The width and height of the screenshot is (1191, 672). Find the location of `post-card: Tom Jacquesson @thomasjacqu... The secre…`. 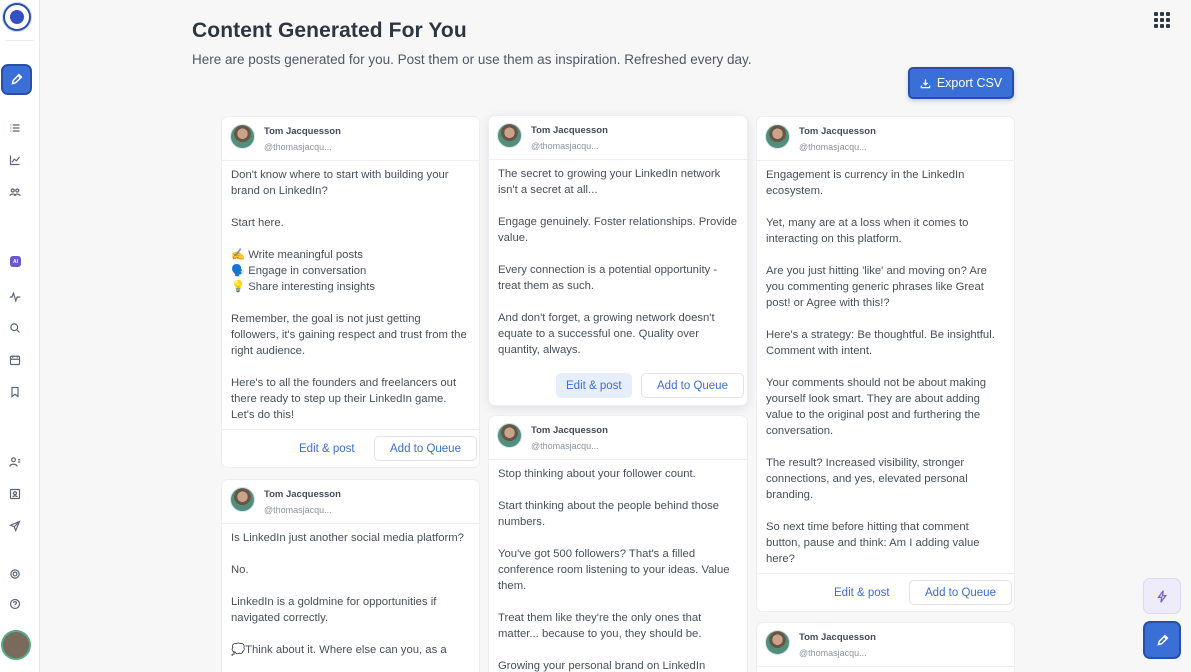

post-card: Tom Jacquesson @thomasjacqu... The secre… is located at coordinates (618, 260).